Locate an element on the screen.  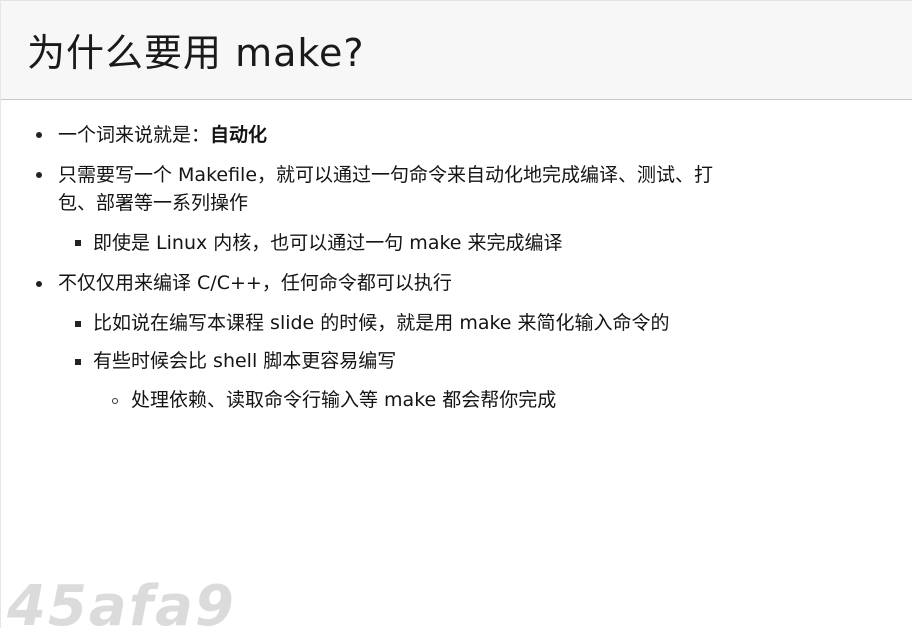
list-item-text: 即使是 Linux 内核，也可以通过一句 make 来完成编译 is located at coordinates (328, 243).